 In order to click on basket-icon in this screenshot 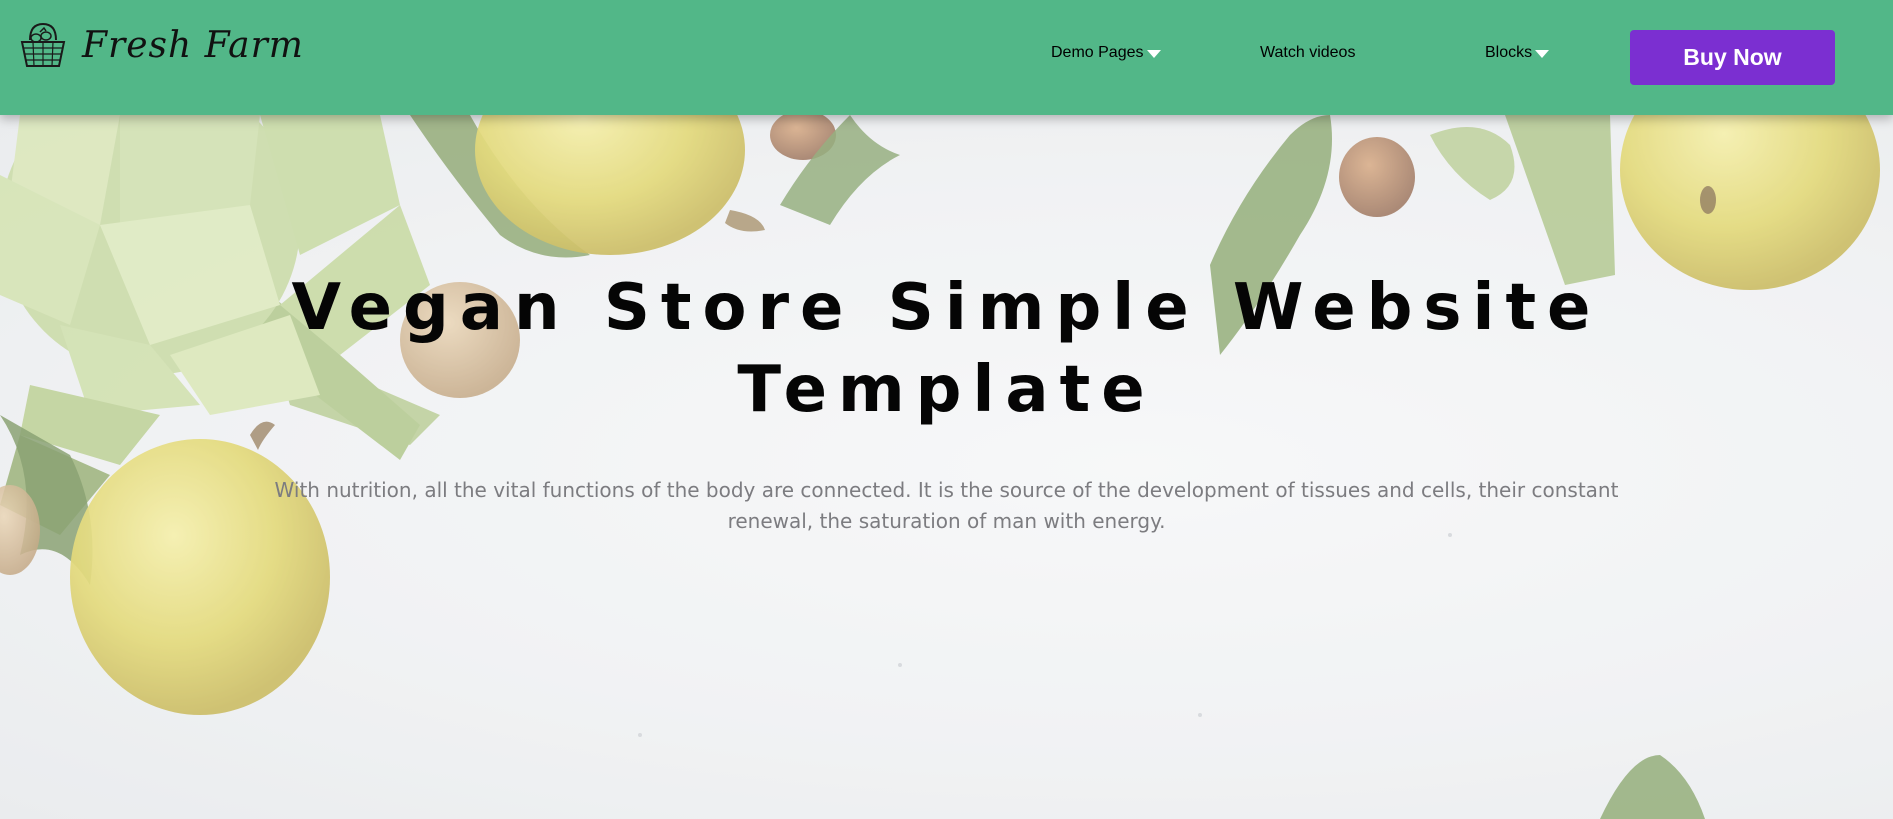, I will do `click(43, 44)`.